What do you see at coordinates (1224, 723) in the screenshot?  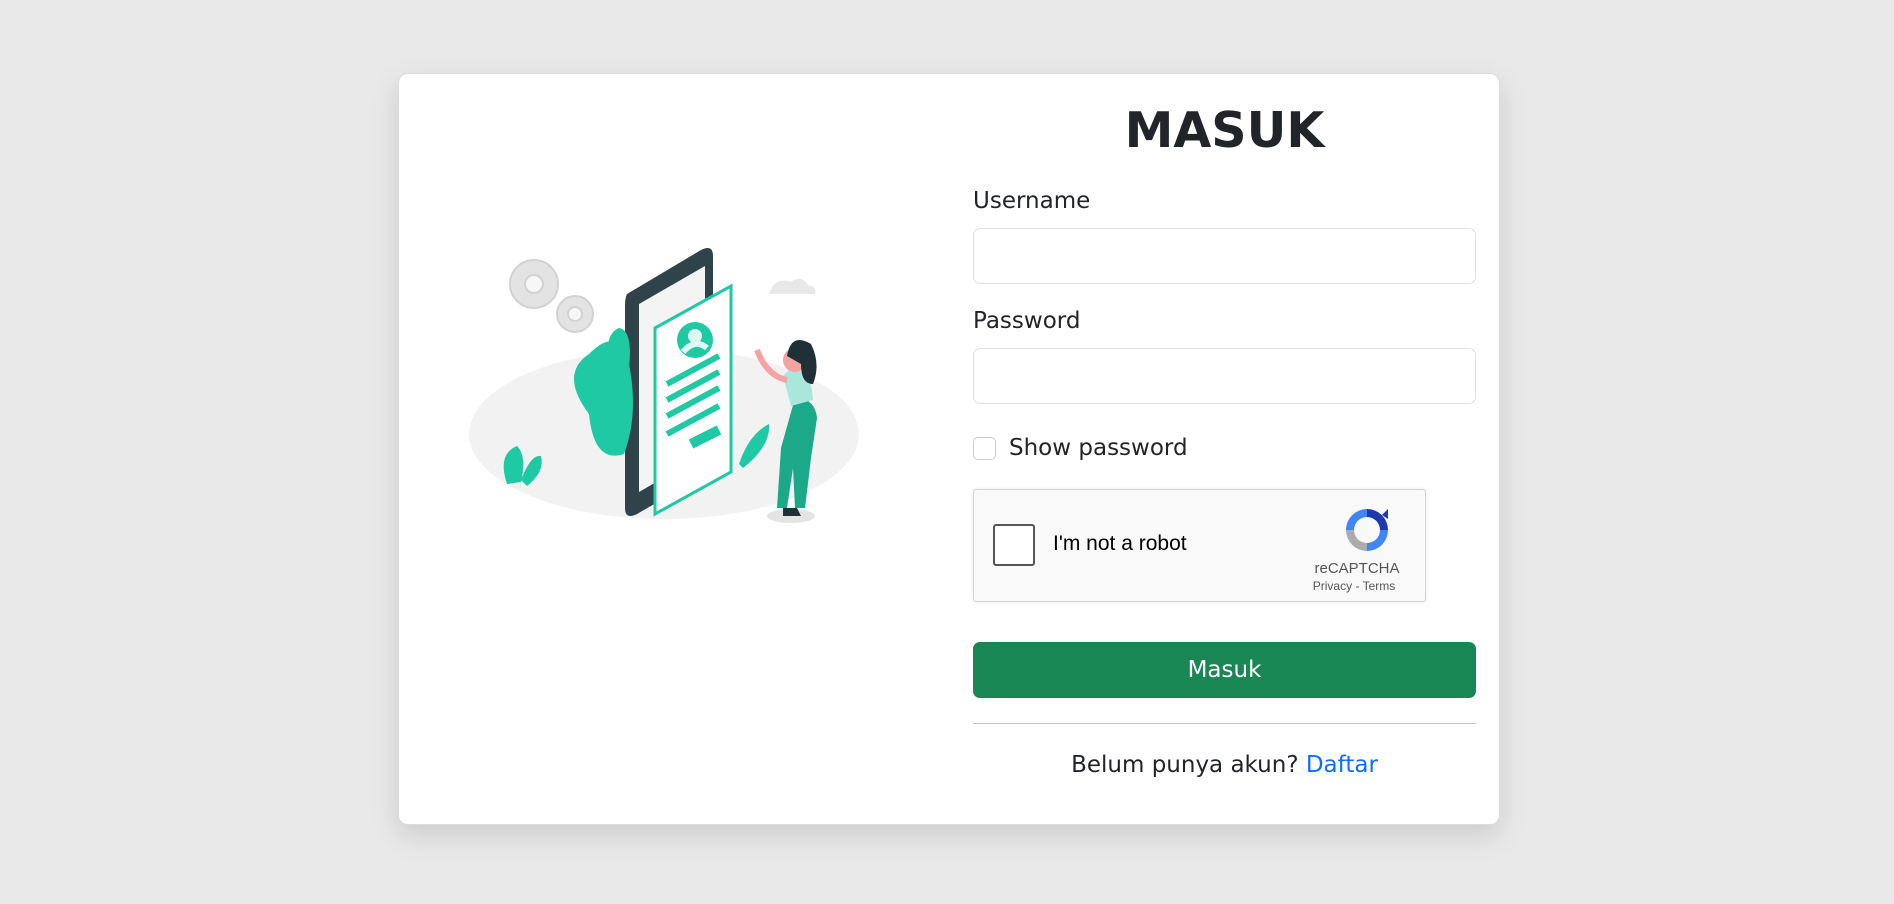 I see `divider` at bounding box center [1224, 723].